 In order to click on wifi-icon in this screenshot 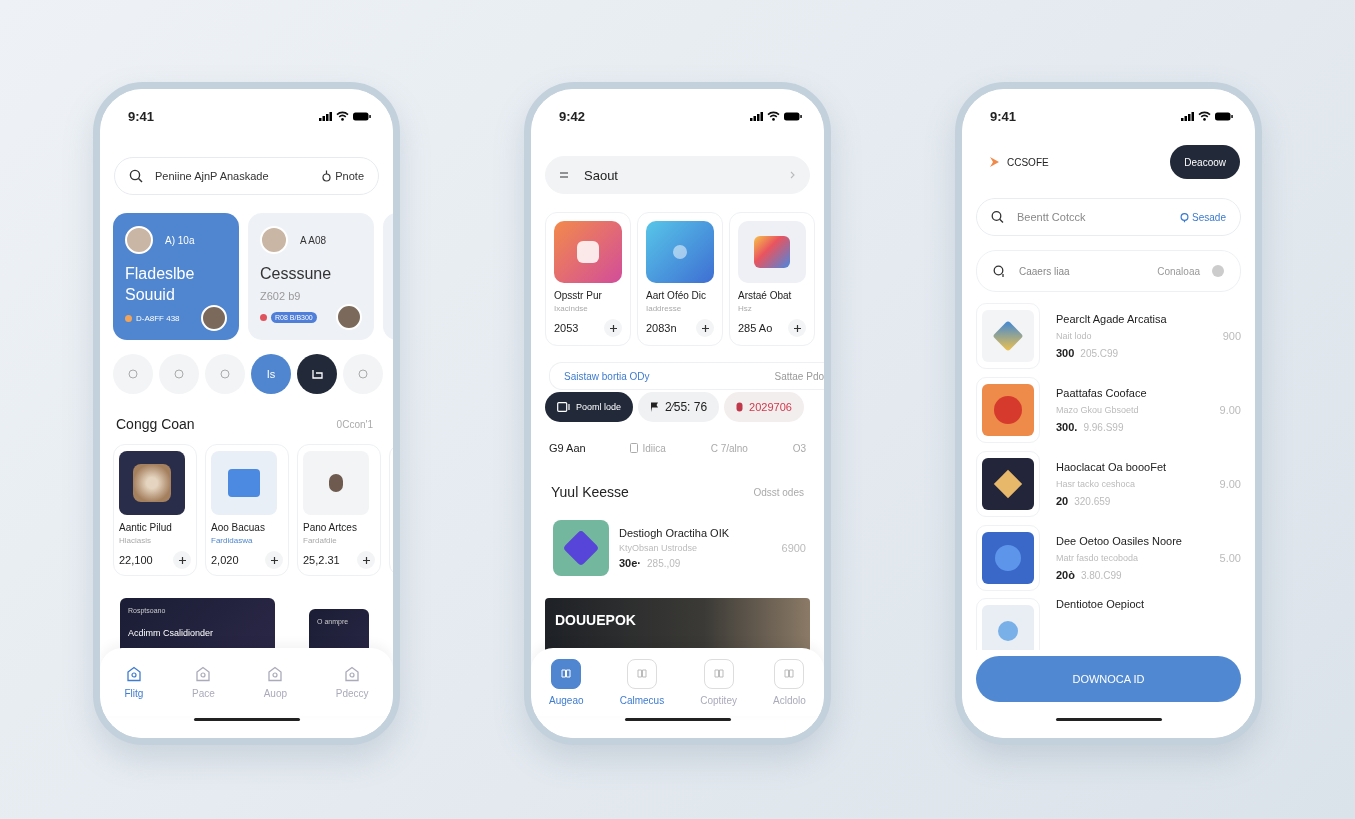, I will do `click(773, 116)`.